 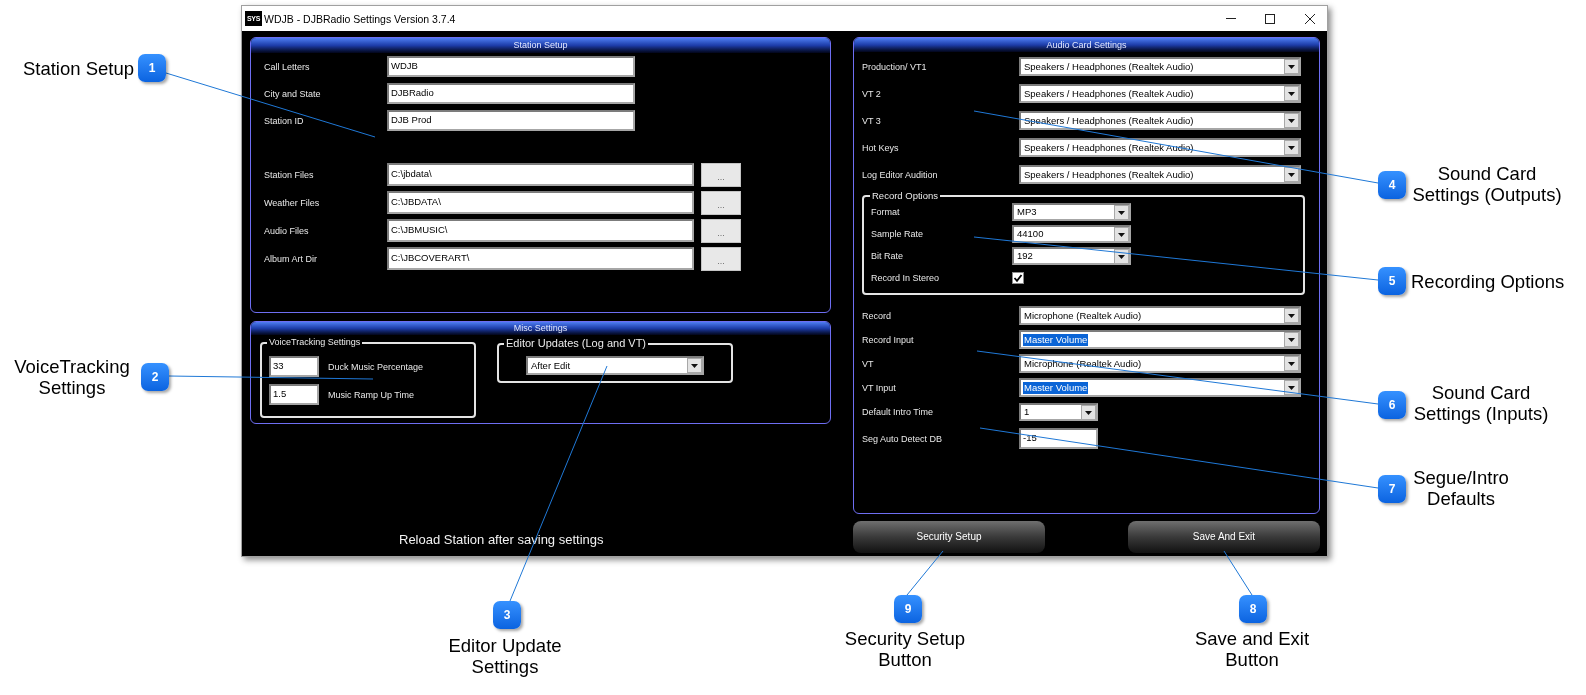 I want to click on callout-label: Security Setup Button, so click(x=905, y=649).